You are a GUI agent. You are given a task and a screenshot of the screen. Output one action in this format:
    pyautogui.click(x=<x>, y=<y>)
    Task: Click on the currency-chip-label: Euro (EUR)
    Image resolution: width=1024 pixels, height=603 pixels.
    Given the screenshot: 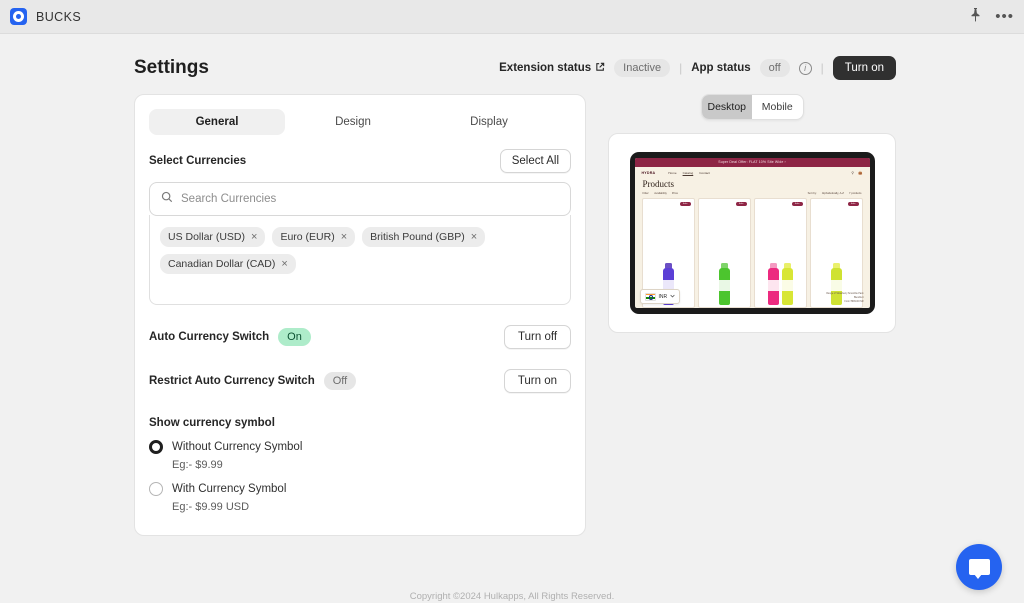 What is the action you would take?
    pyautogui.click(x=307, y=237)
    